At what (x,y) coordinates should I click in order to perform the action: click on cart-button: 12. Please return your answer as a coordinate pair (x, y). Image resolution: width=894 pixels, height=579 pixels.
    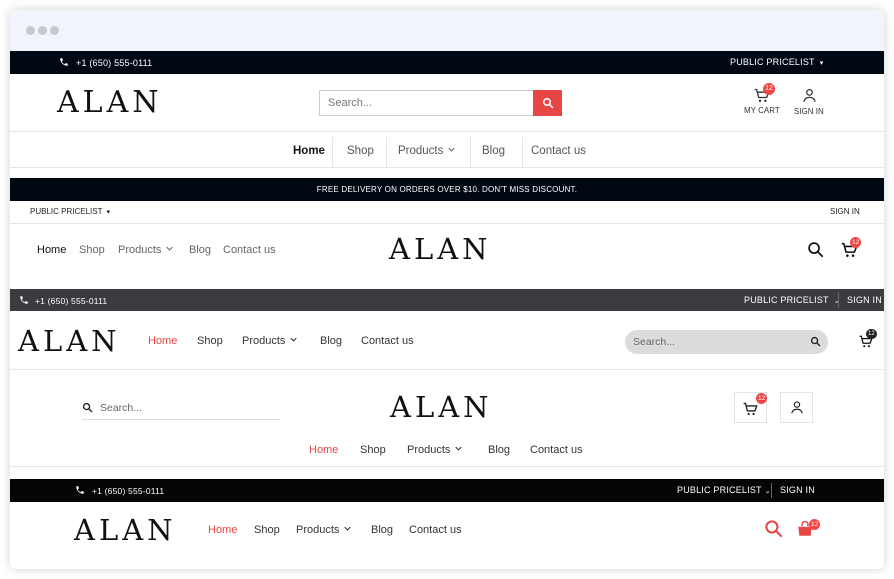
    Looking at the image, I should click on (751, 407).